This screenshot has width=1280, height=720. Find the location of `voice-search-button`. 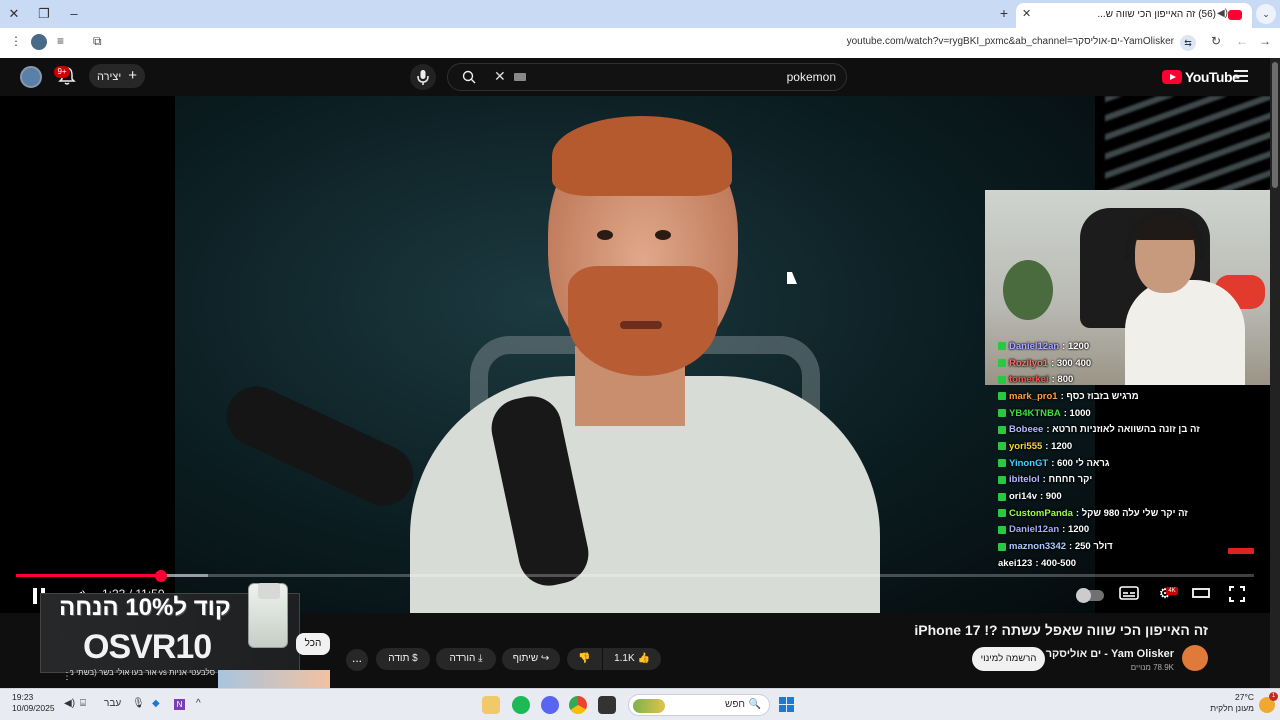

voice-search-button is located at coordinates (423, 77).